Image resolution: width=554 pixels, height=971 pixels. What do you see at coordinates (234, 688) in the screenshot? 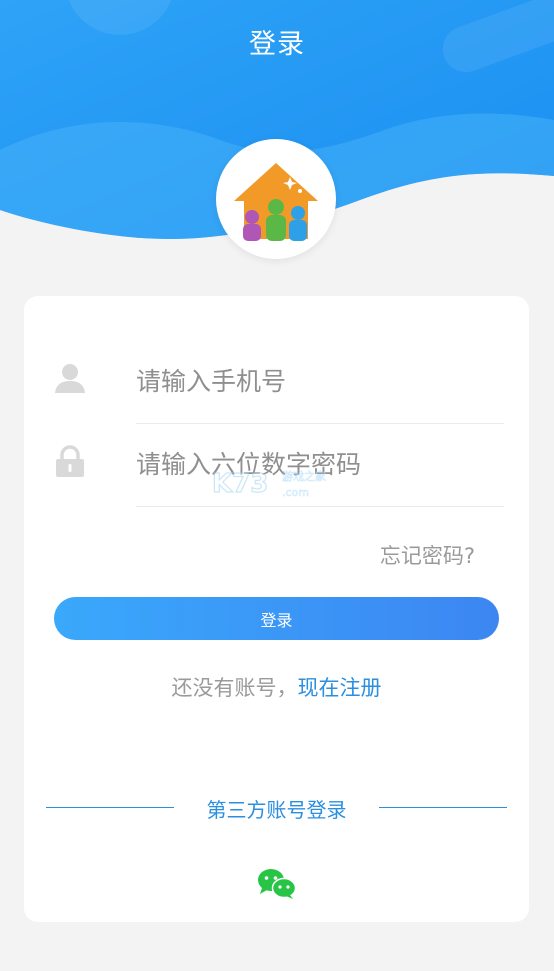
I see `register-prompt: 还没有账号，` at bounding box center [234, 688].